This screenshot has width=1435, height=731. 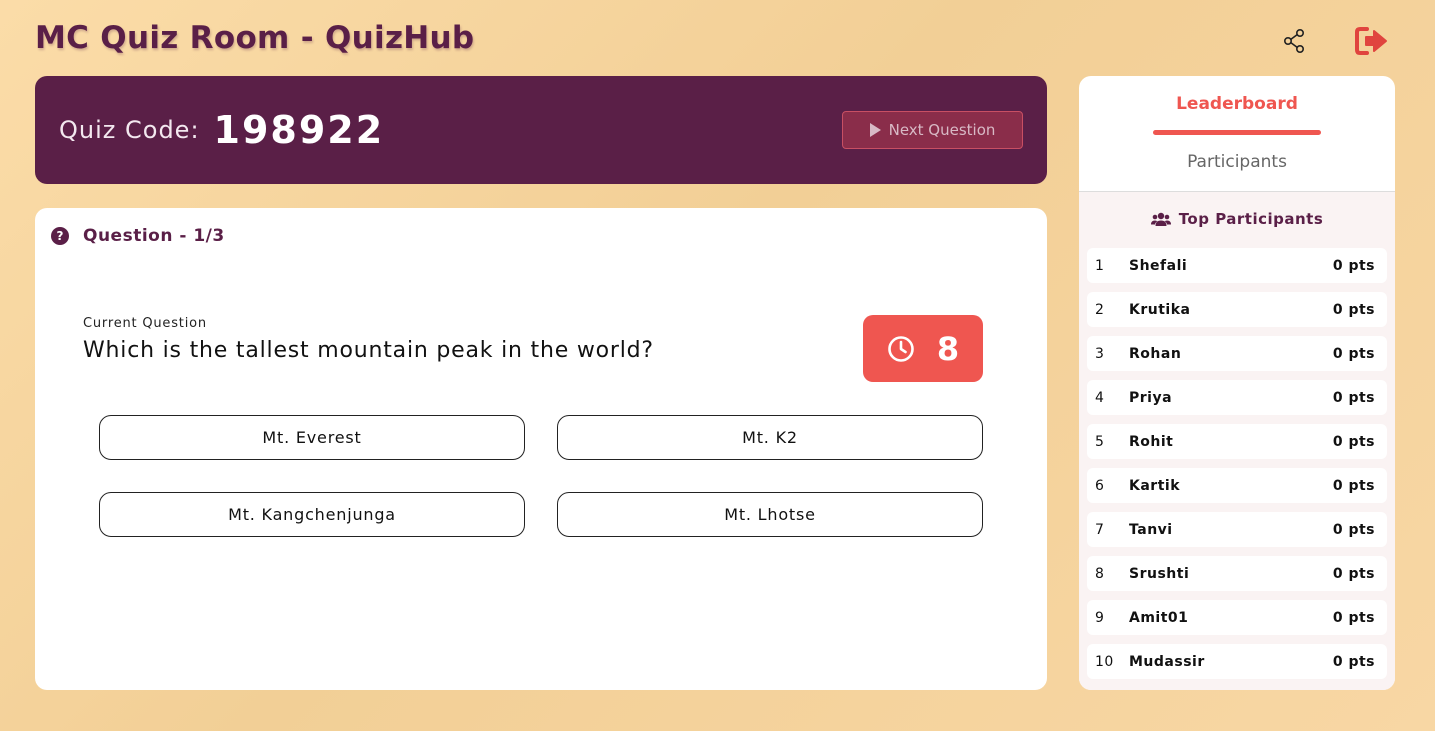 I want to click on rank: 8, so click(x=1100, y=573).